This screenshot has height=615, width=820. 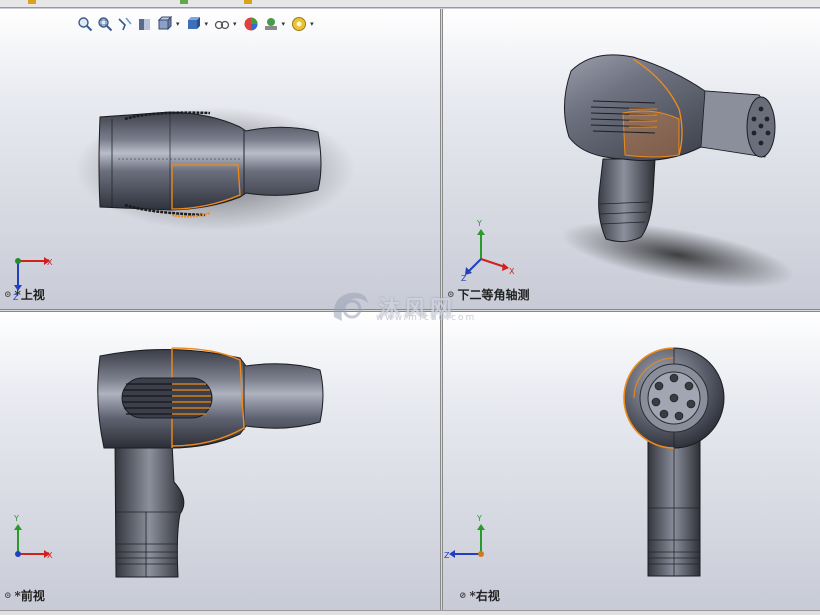 What do you see at coordinates (410, 612) in the screenshot?
I see `bottom-strip` at bounding box center [410, 612].